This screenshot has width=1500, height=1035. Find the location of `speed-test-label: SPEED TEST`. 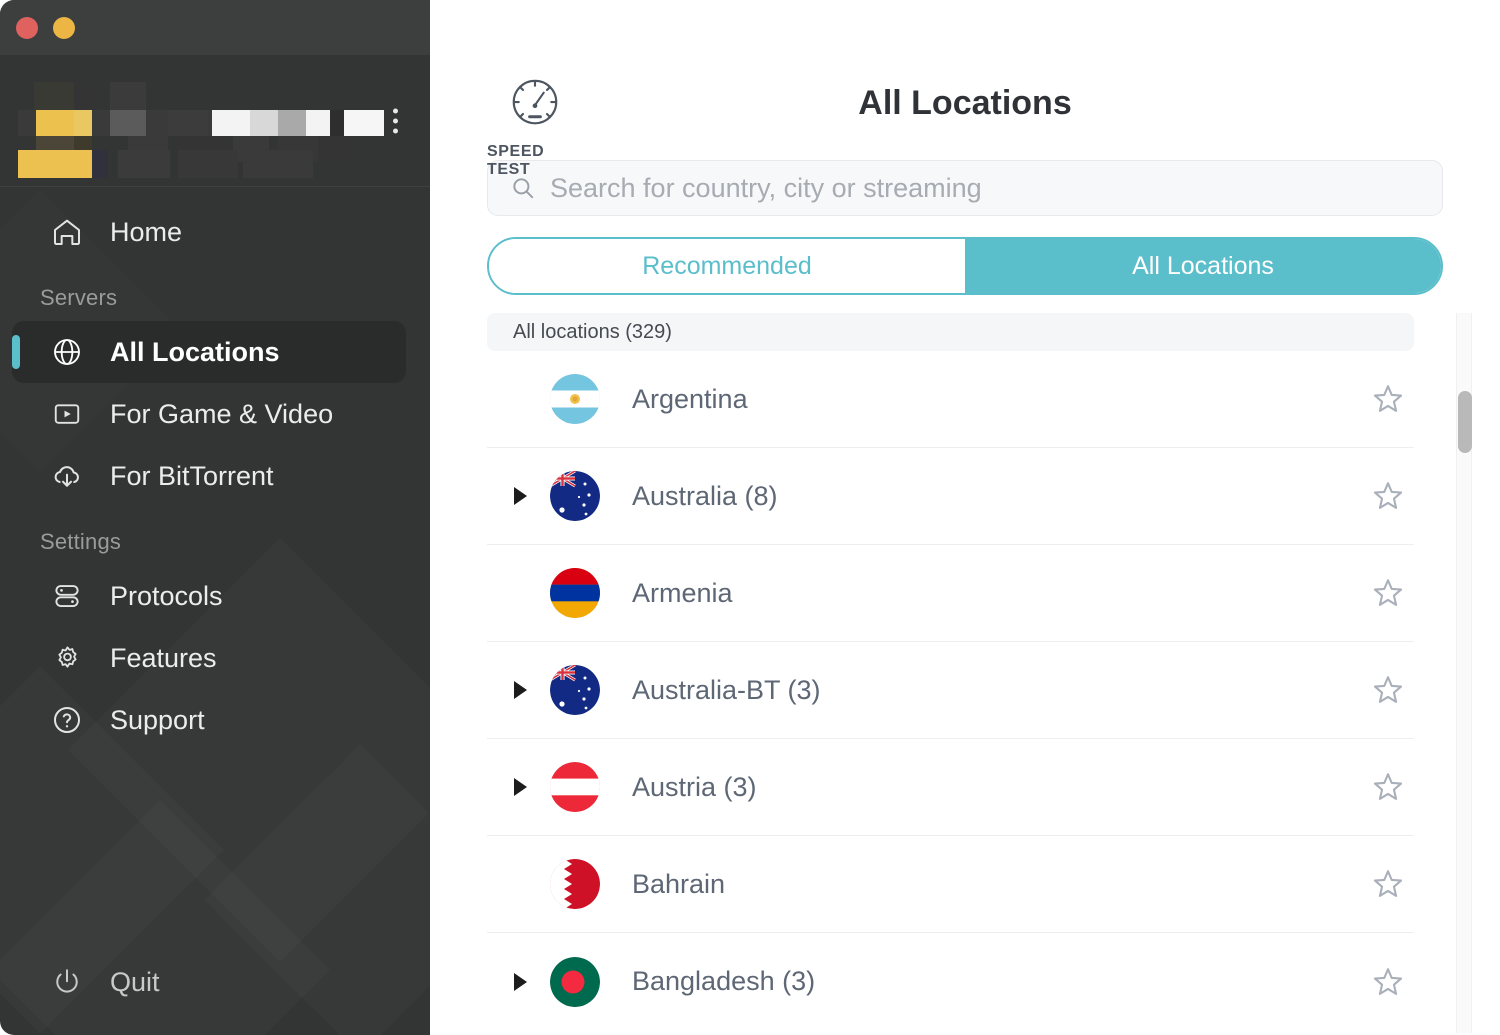

speed-test-label: SPEED TEST is located at coordinates (516, 160).